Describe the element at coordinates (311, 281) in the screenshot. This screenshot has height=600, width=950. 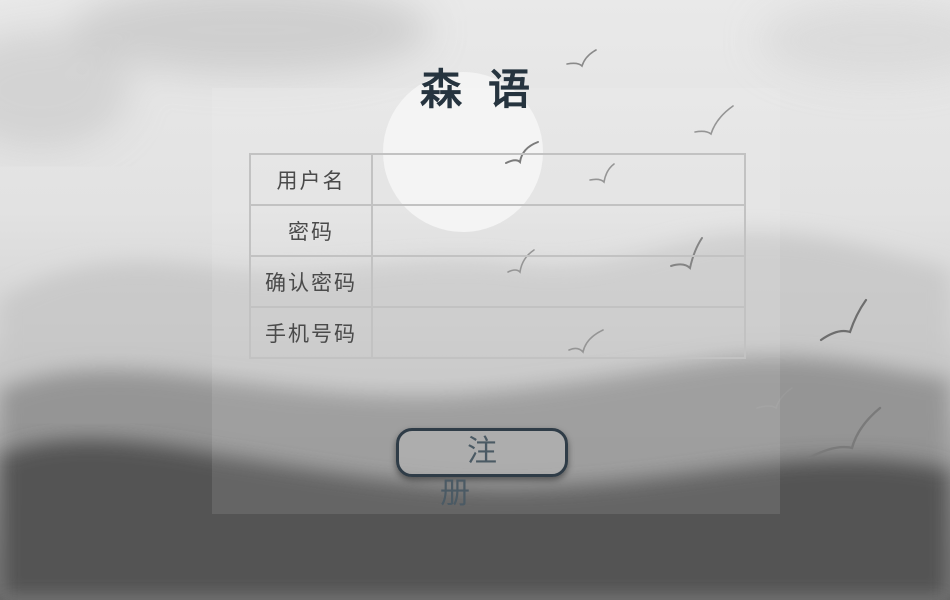
I see `confirm-password-label: 确认密码` at that location.